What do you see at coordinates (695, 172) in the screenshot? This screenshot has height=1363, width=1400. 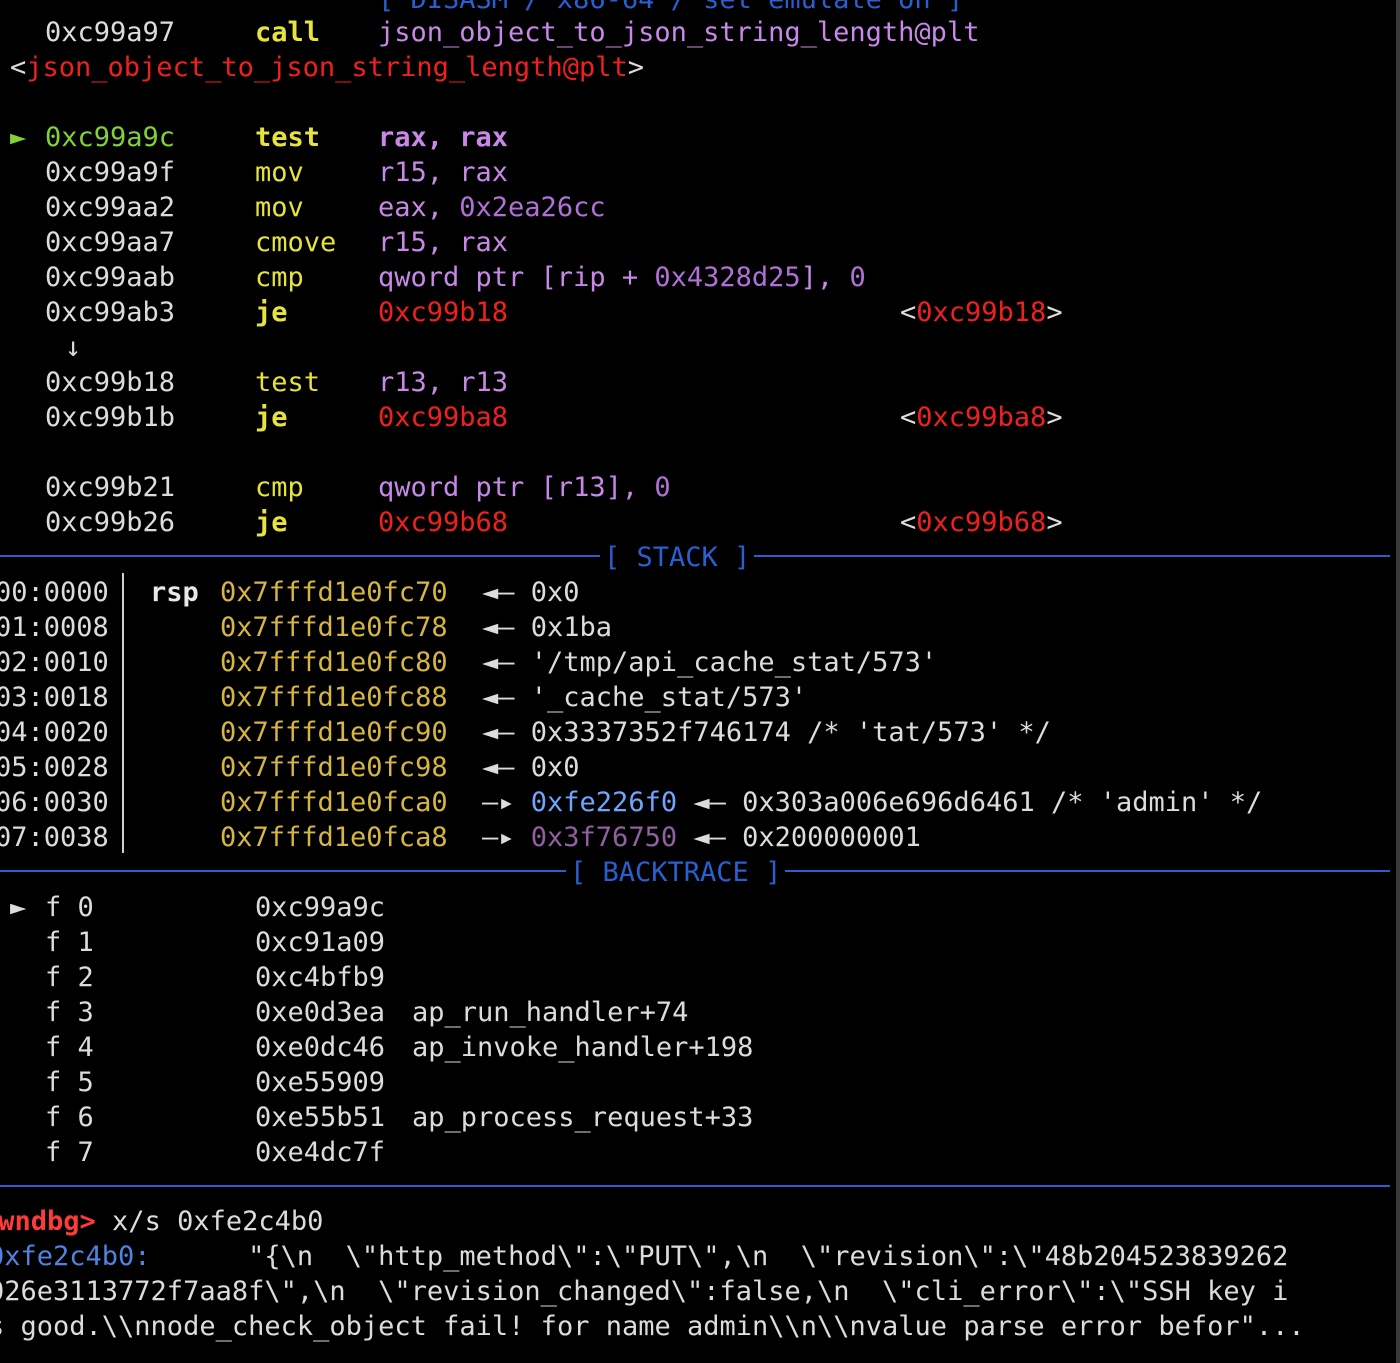 I see `disasm-row: 0xc99a9f mov r15, rax` at bounding box center [695, 172].